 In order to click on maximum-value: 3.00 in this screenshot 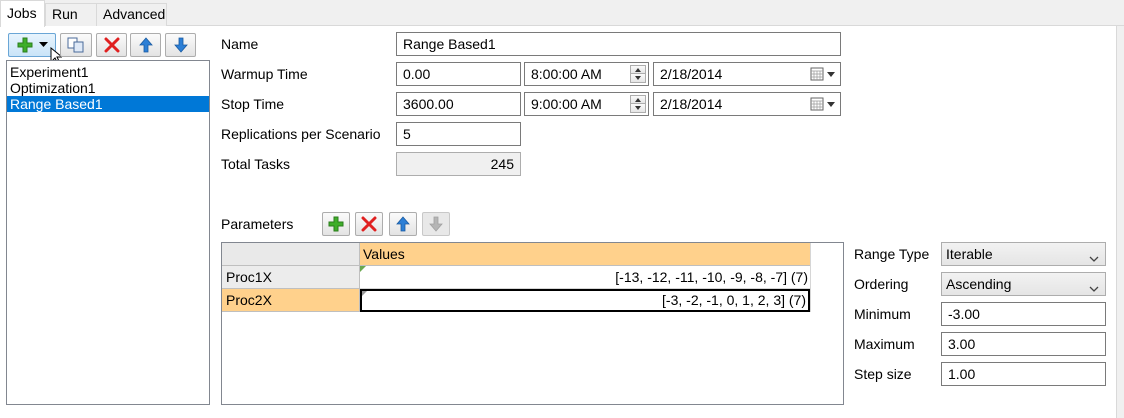, I will do `click(962, 344)`.